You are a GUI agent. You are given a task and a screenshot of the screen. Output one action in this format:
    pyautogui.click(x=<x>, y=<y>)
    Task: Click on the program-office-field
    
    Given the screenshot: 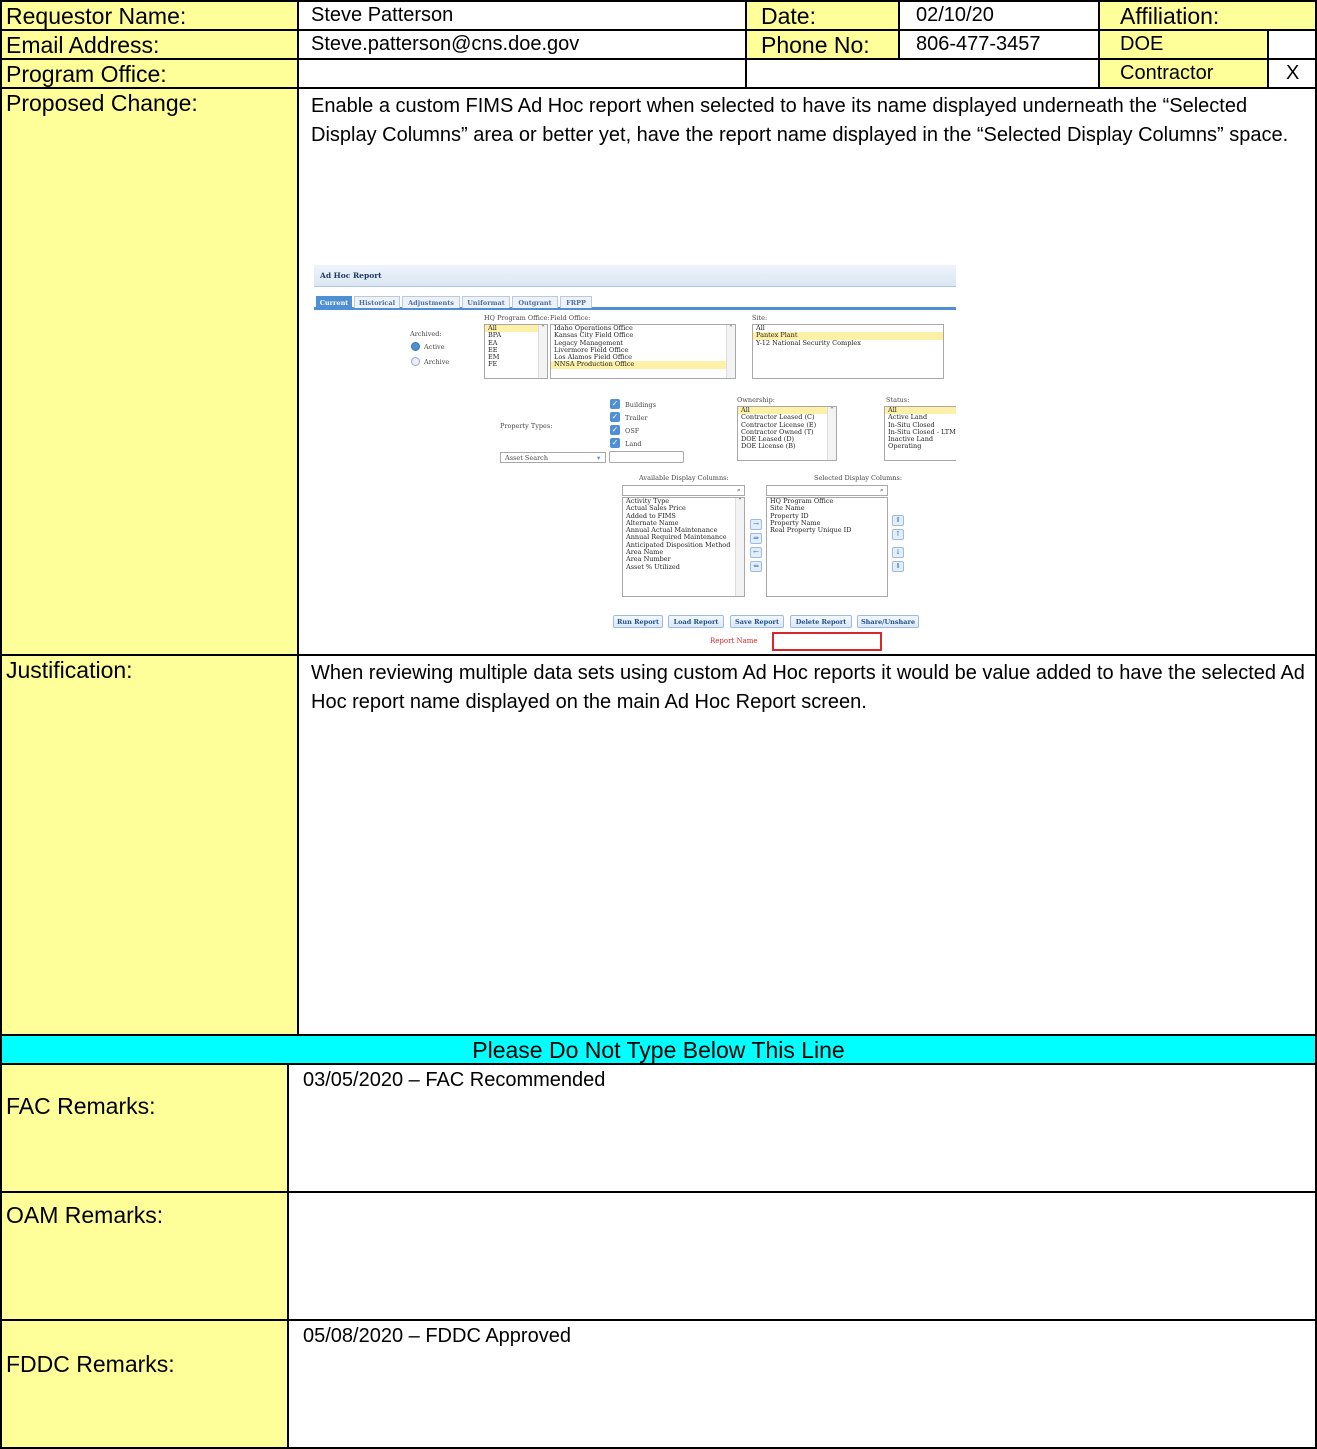 What is the action you would take?
    pyautogui.click(x=522, y=73)
    